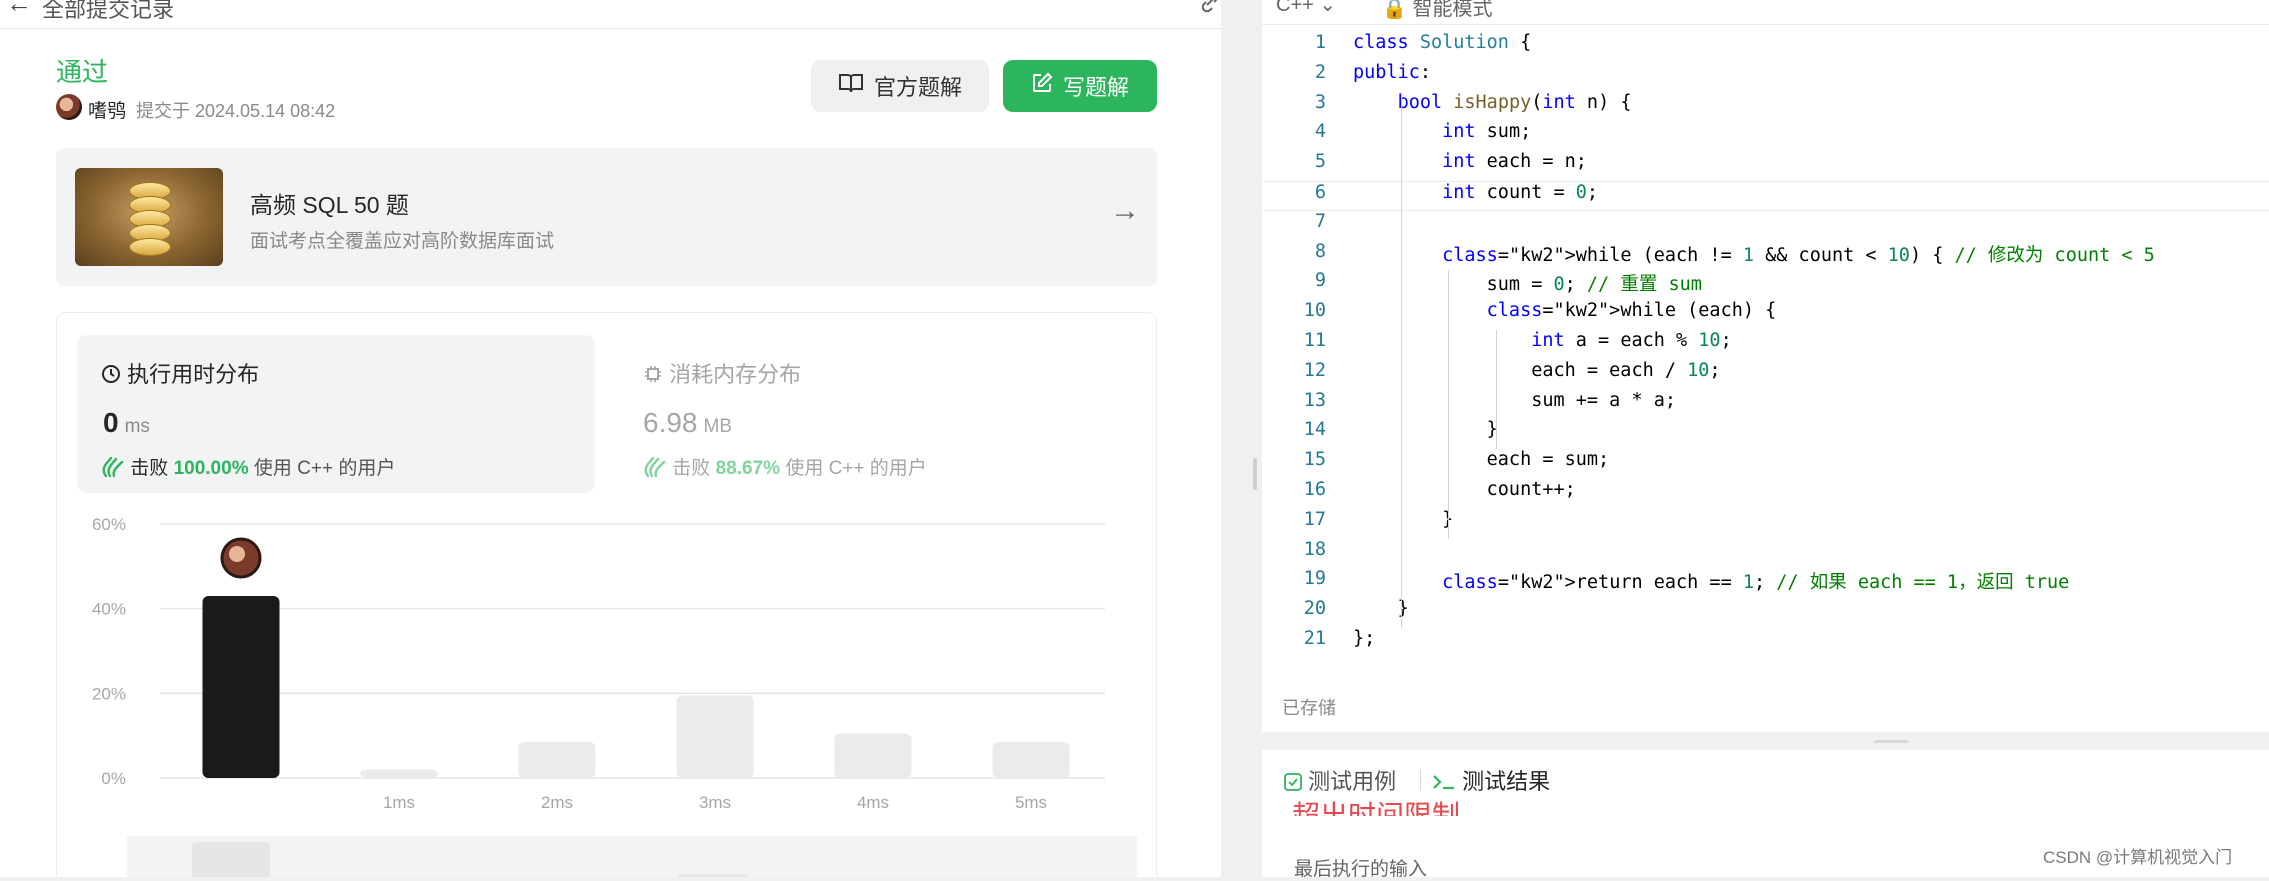 This screenshot has height=881, width=2269. What do you see at coordinates (606, 217) in the screenshot?
I see `course-card: 高频 SQL 50 题 面试考点全覆盖应对高阶数据库面试 →` at bounding box center [606, 217].